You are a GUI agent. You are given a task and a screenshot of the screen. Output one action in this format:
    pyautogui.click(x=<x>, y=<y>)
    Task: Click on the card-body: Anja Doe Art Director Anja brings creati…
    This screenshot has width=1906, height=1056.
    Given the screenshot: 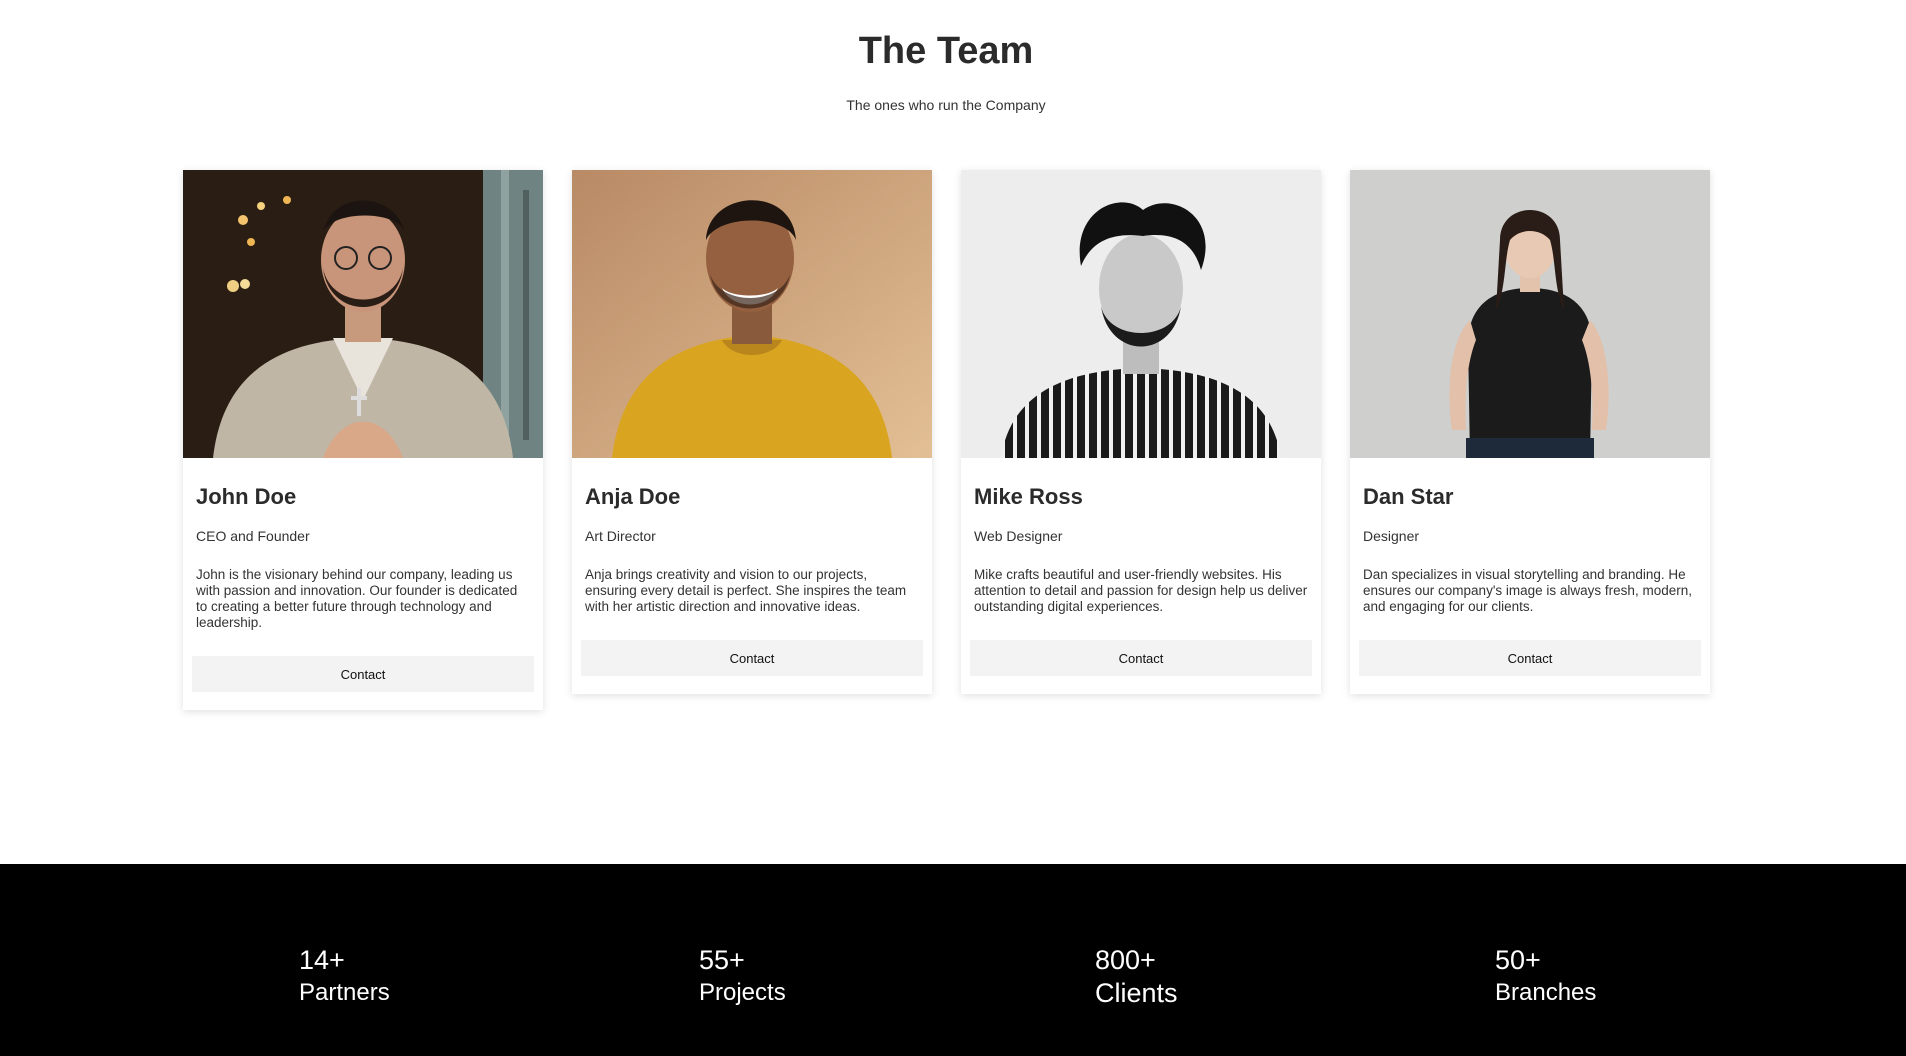 What is the action you would take?
    pyautogui.click(x=752, y=536)
    